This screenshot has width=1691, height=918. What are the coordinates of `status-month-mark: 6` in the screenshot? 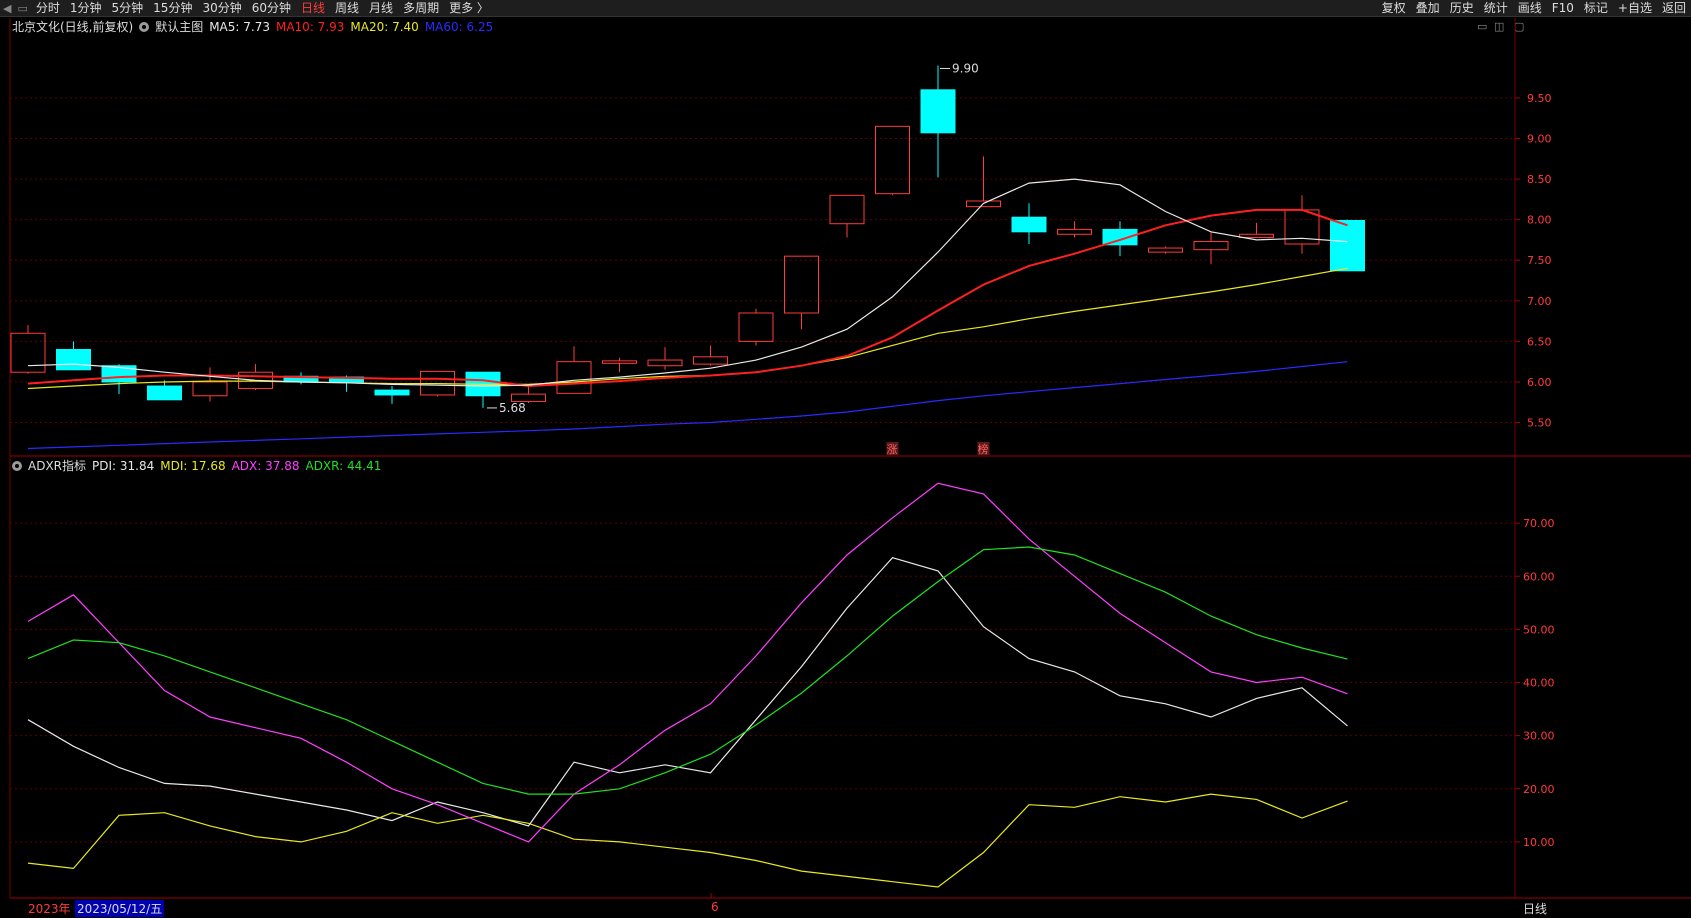 It's located at (715, 907).